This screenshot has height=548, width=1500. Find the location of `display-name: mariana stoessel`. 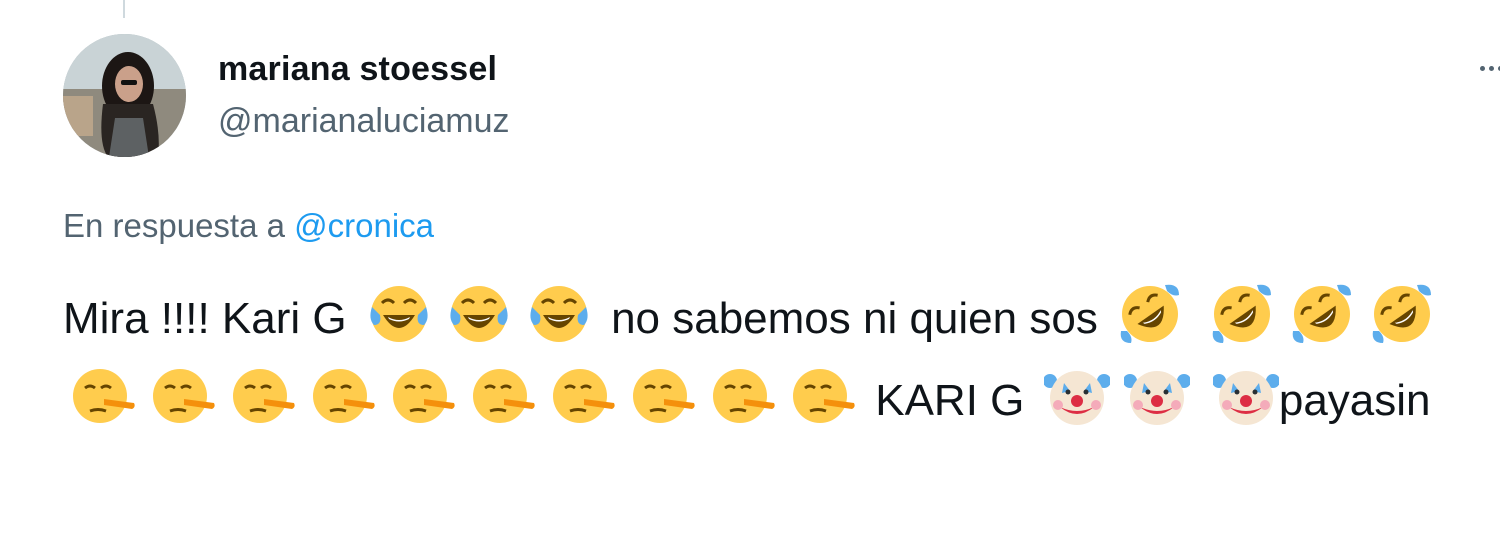

display-name: mariana stoessel is located at coordinates (357, 69).